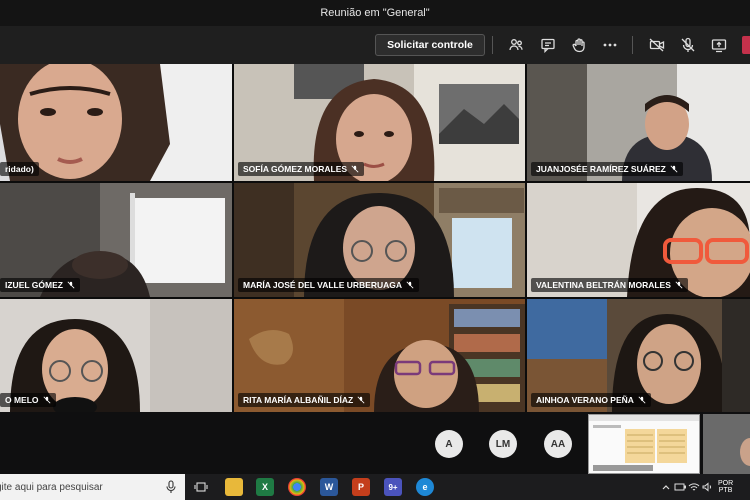 Image resolution: width=750 pixels, height=500 pixels. I want to click on word-icon: W, so click(329, 487).